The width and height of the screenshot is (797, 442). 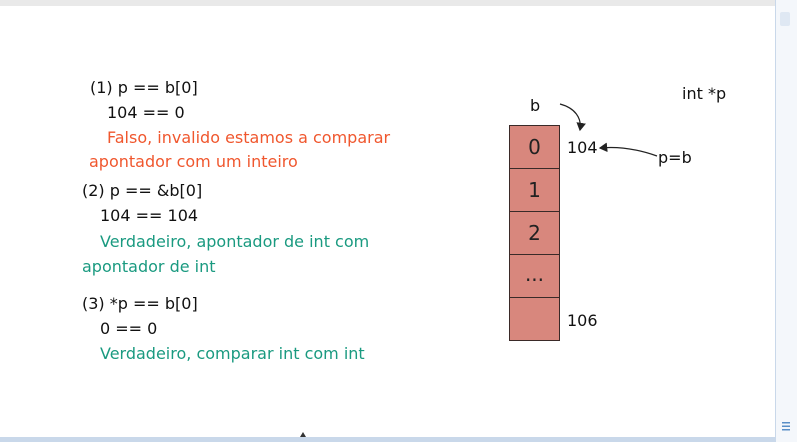 I want to click on diagram-arrows, so click(x=608, y=130).